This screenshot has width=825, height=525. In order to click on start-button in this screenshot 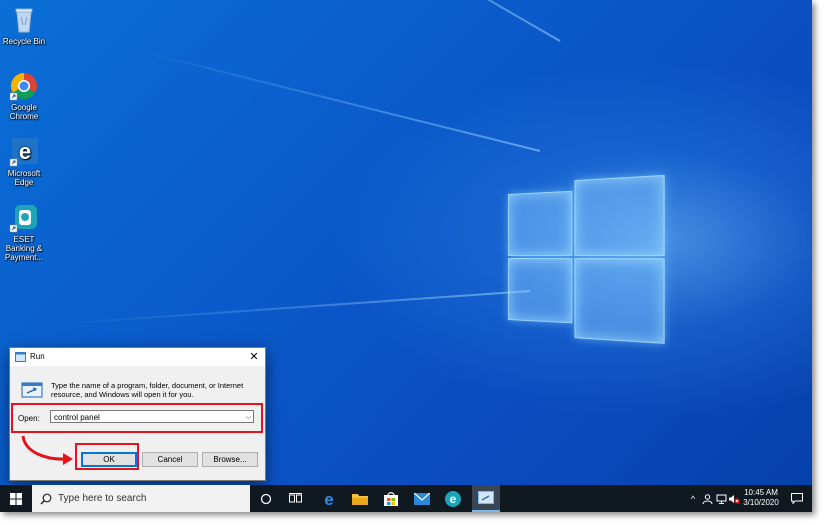, I will do `click(16, 498)`.